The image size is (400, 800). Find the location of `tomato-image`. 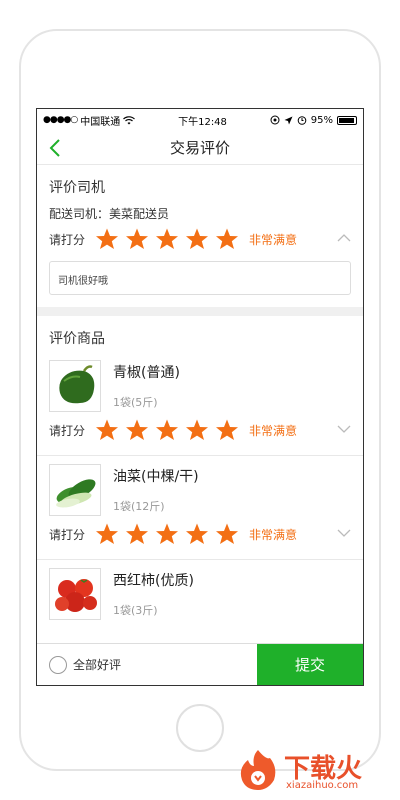

tomato-image is located at coordinates (75, 594).